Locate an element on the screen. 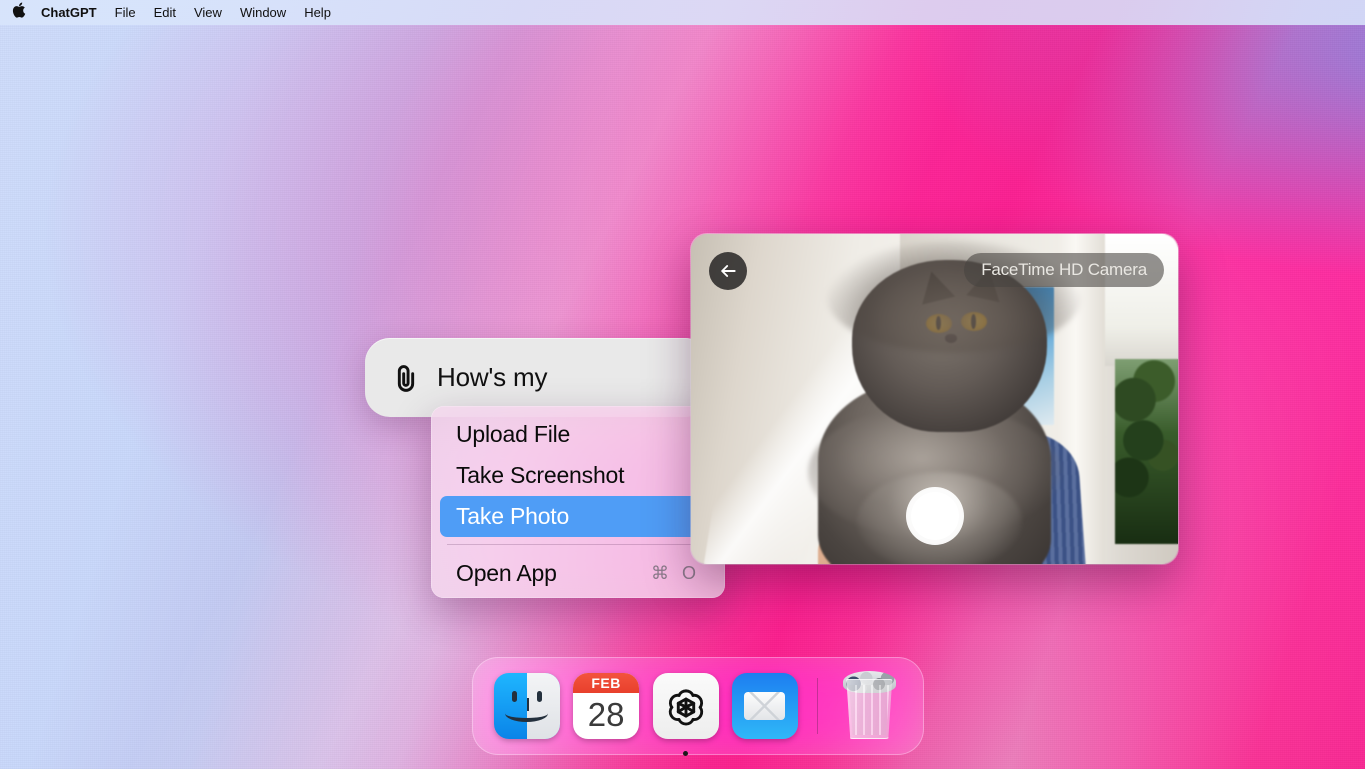  calendar-day: 28 is located at coordinates (606, 714).